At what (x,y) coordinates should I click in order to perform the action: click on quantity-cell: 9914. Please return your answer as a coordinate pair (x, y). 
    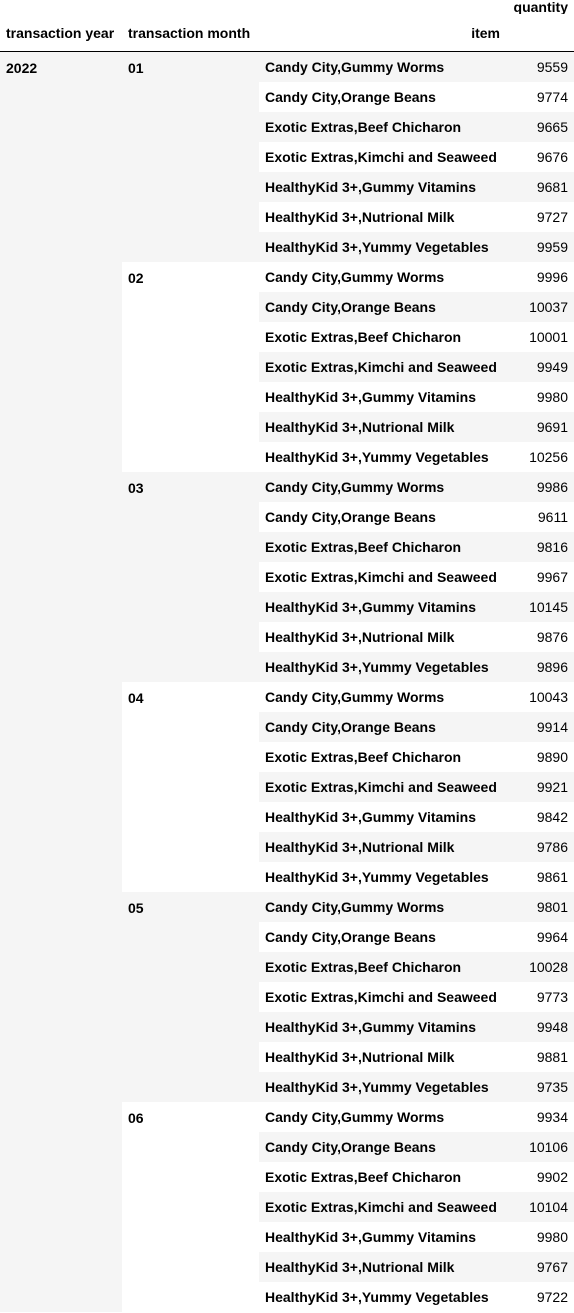
    Looking at the image, I should click on (540, 727).